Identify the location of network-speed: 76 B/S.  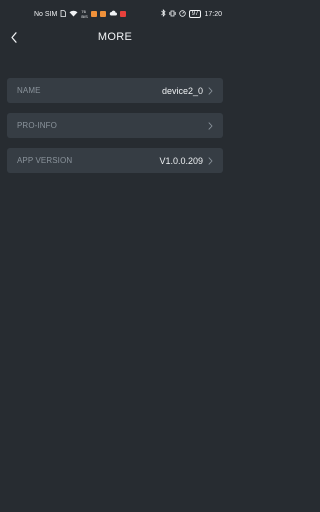
(84, 14).